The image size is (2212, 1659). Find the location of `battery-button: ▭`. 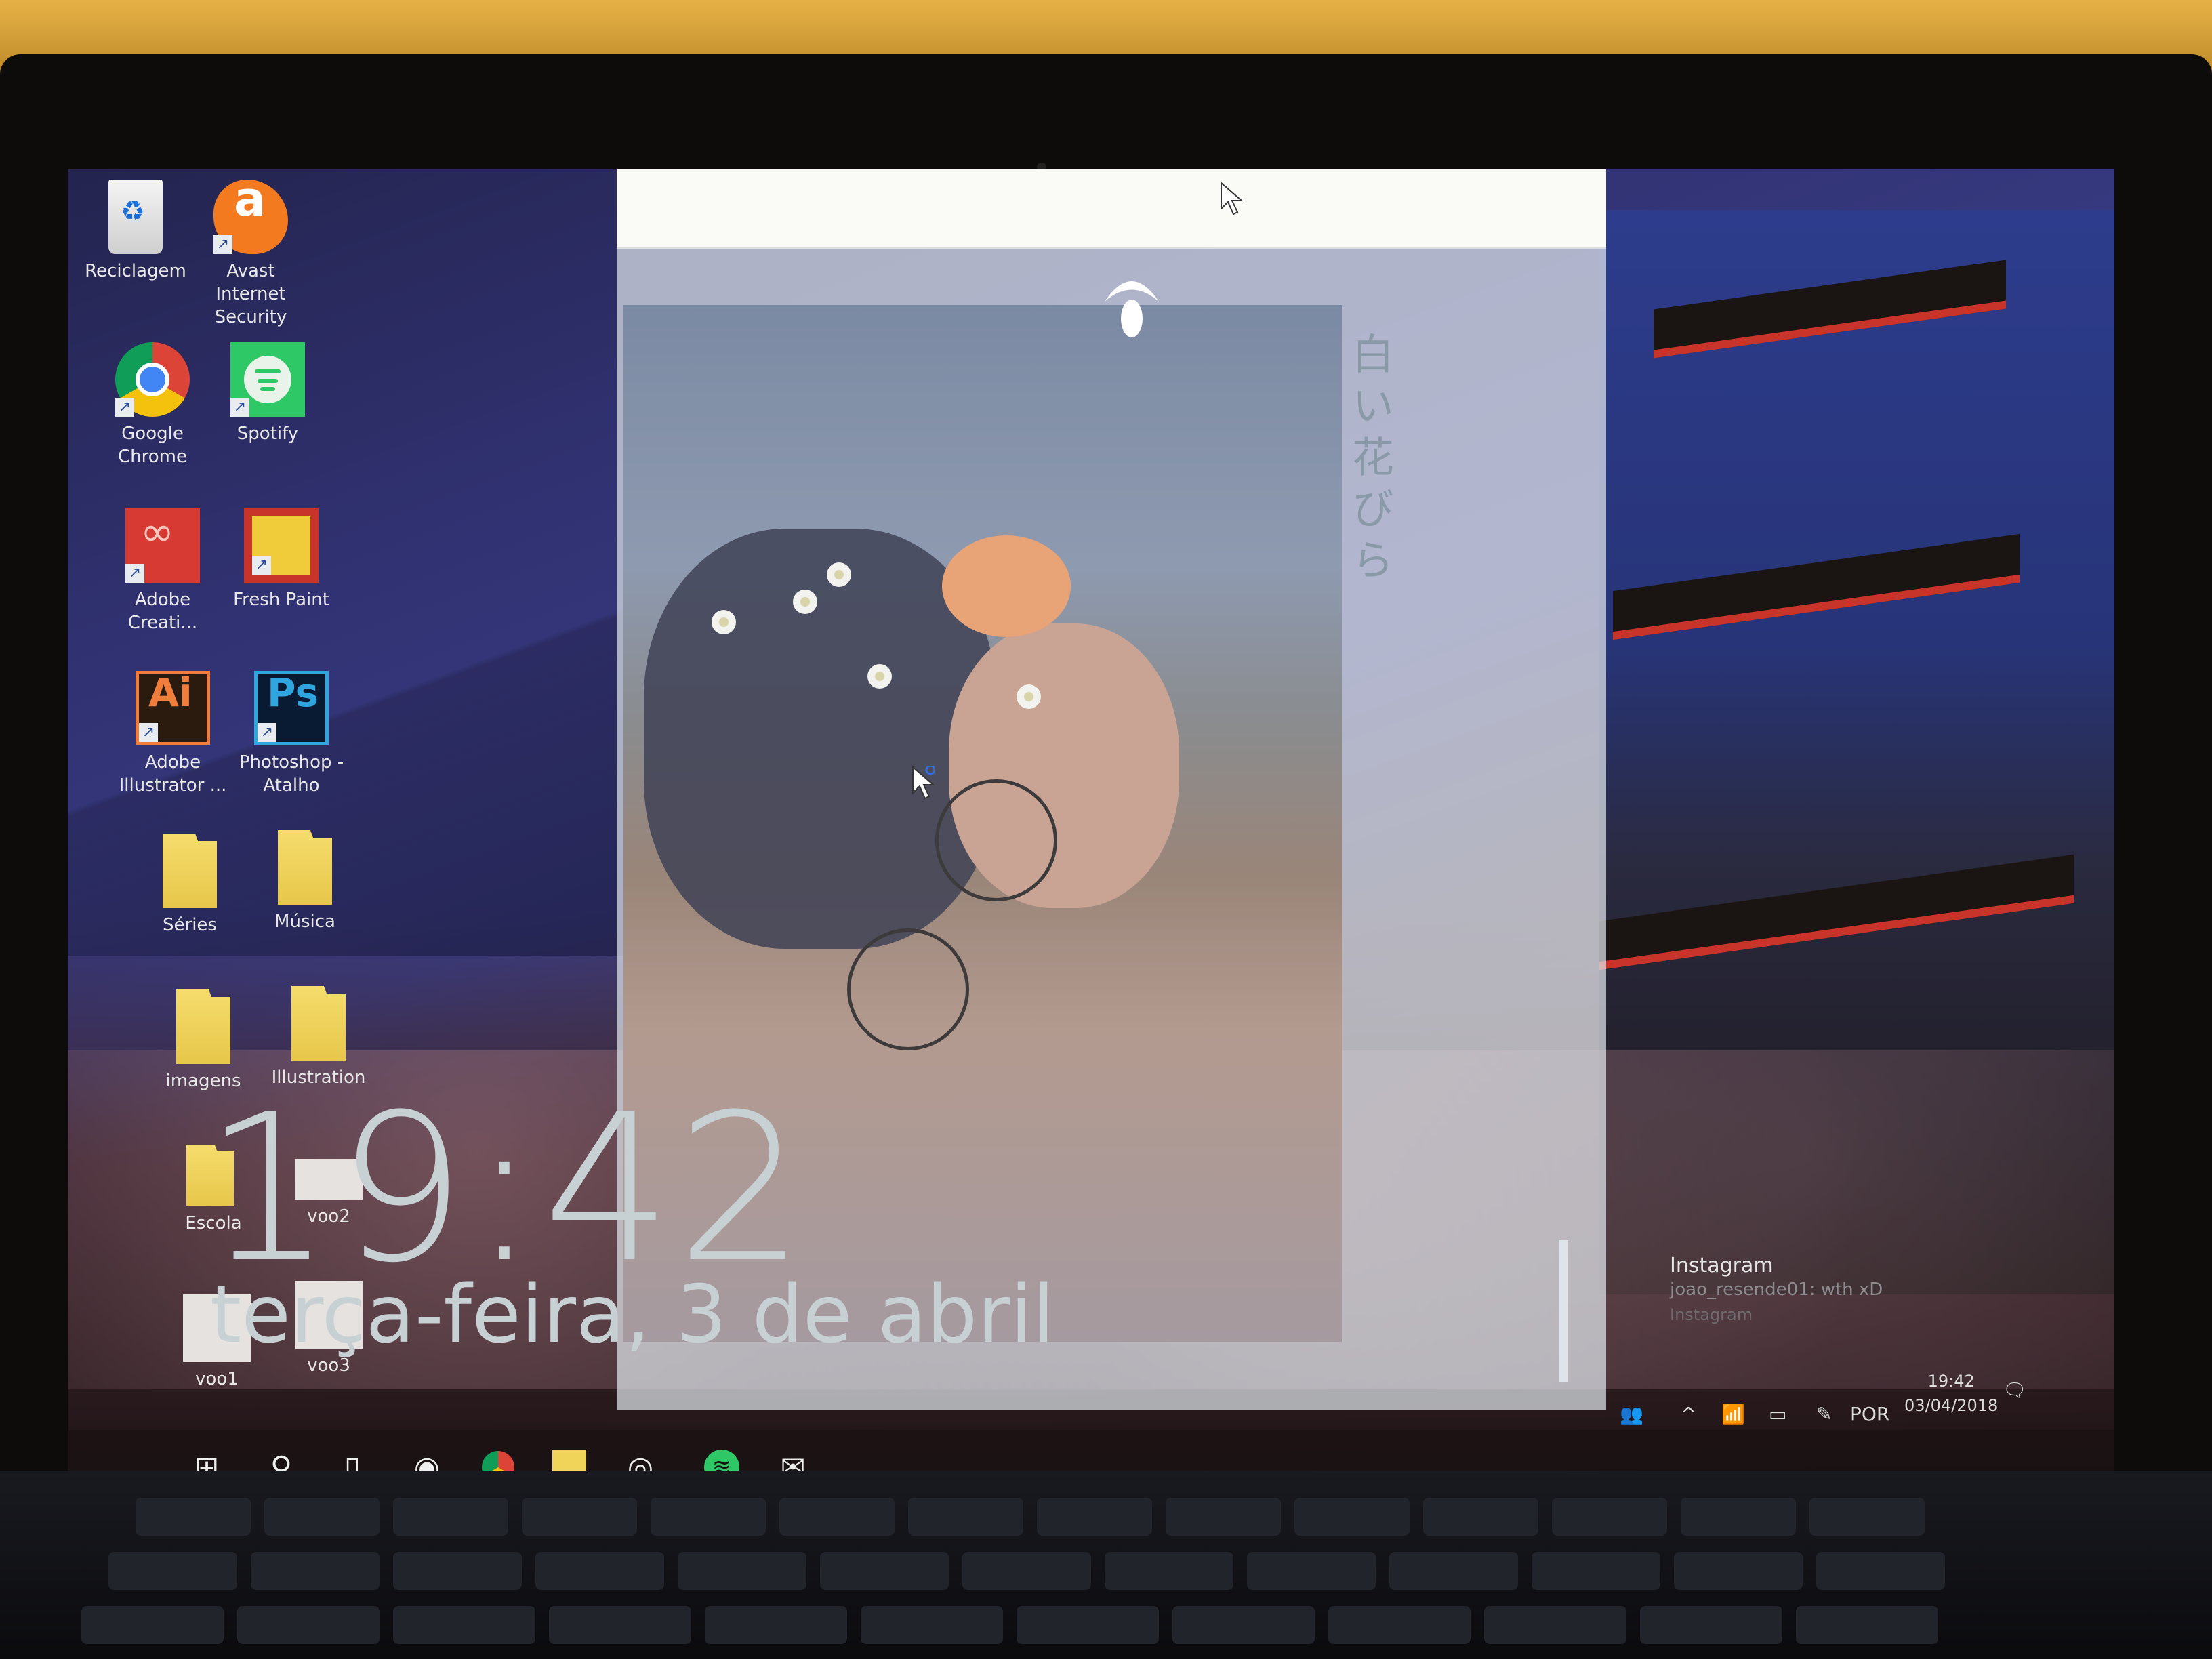

battery-button: ▭ is located at coordinates (1777, 1414).